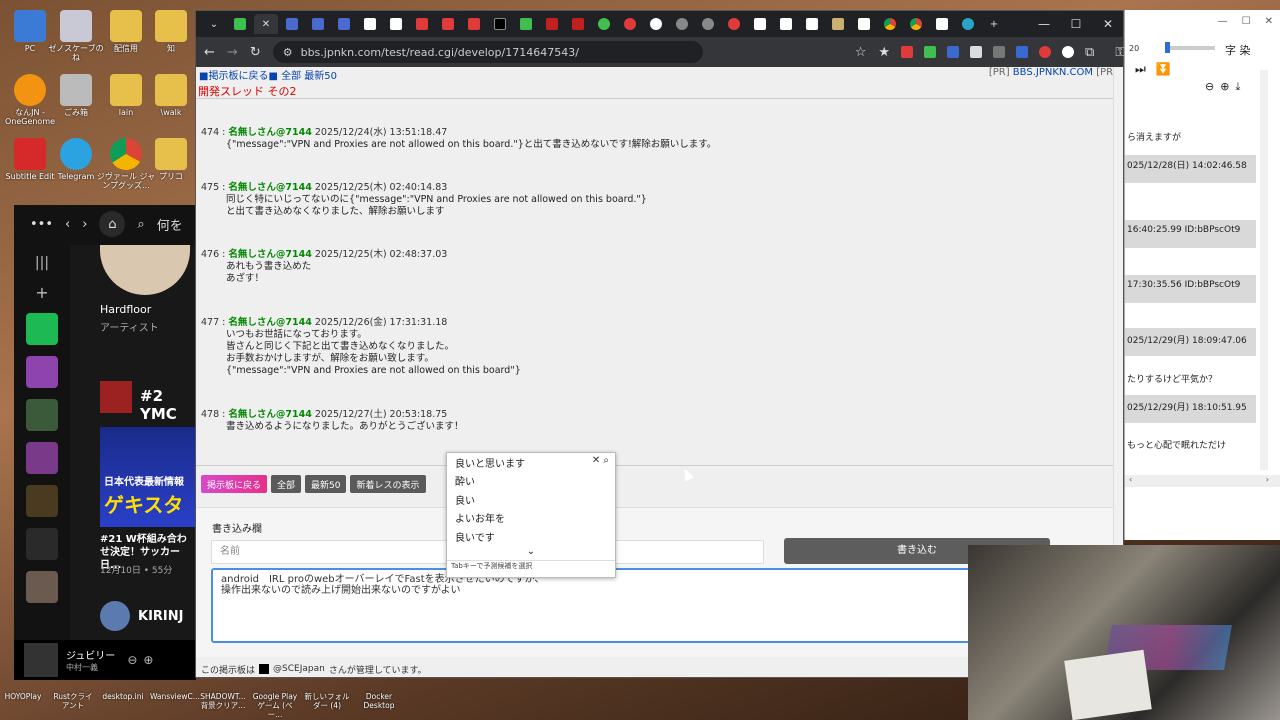 This screenshot has width=1280, height=720. Describe the element at coordinates (994, 24) in the screenshot. I see `new-tab-icon: +` at that location.